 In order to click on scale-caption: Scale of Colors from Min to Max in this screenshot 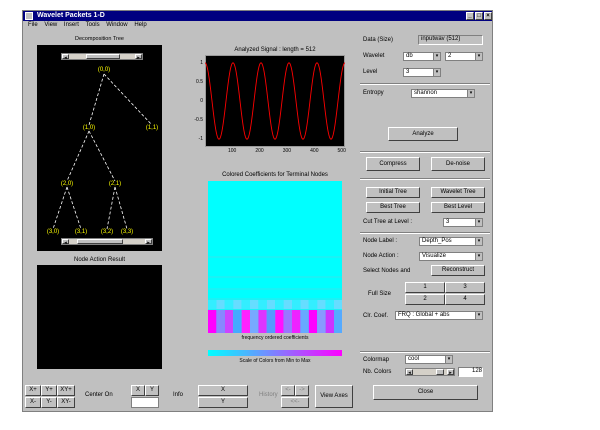, I will do `click(275, 361)`.